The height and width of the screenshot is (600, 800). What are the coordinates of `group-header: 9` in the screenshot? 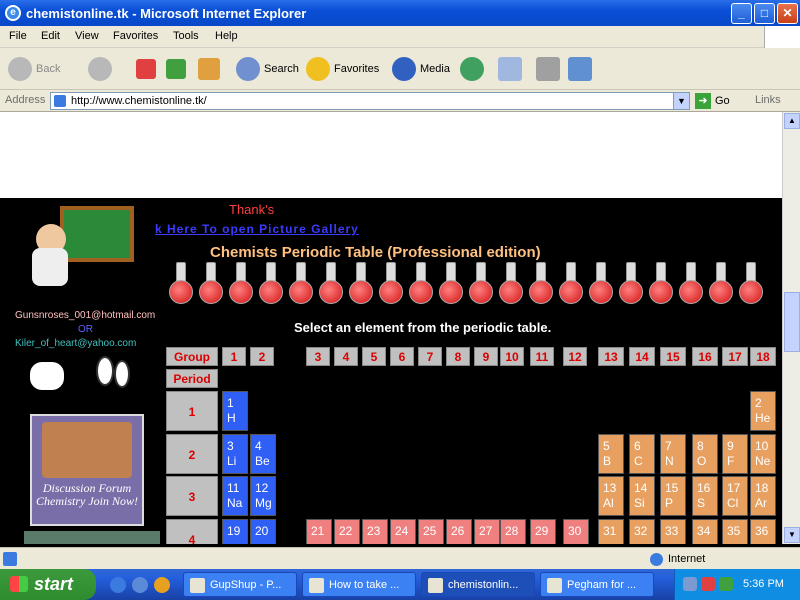 It's located at (486, 356).